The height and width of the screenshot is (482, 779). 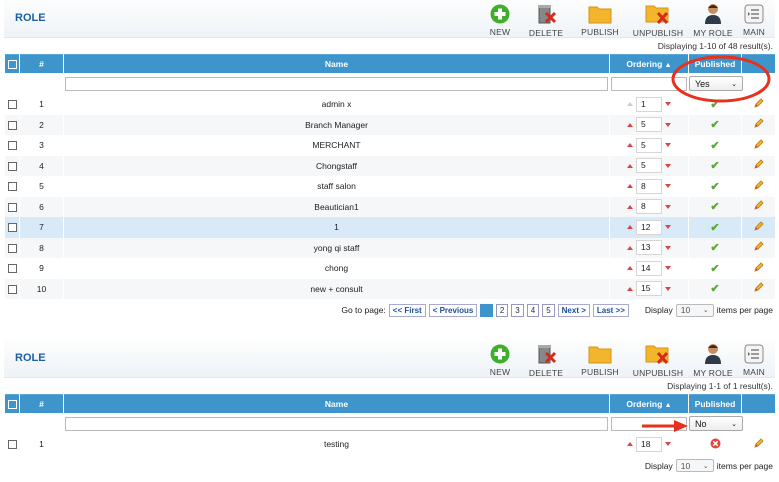 What do you see at coordinates (715, 443) in the screenshot?
I see `unpublished-x-icon` at bounding box center [715, 443].